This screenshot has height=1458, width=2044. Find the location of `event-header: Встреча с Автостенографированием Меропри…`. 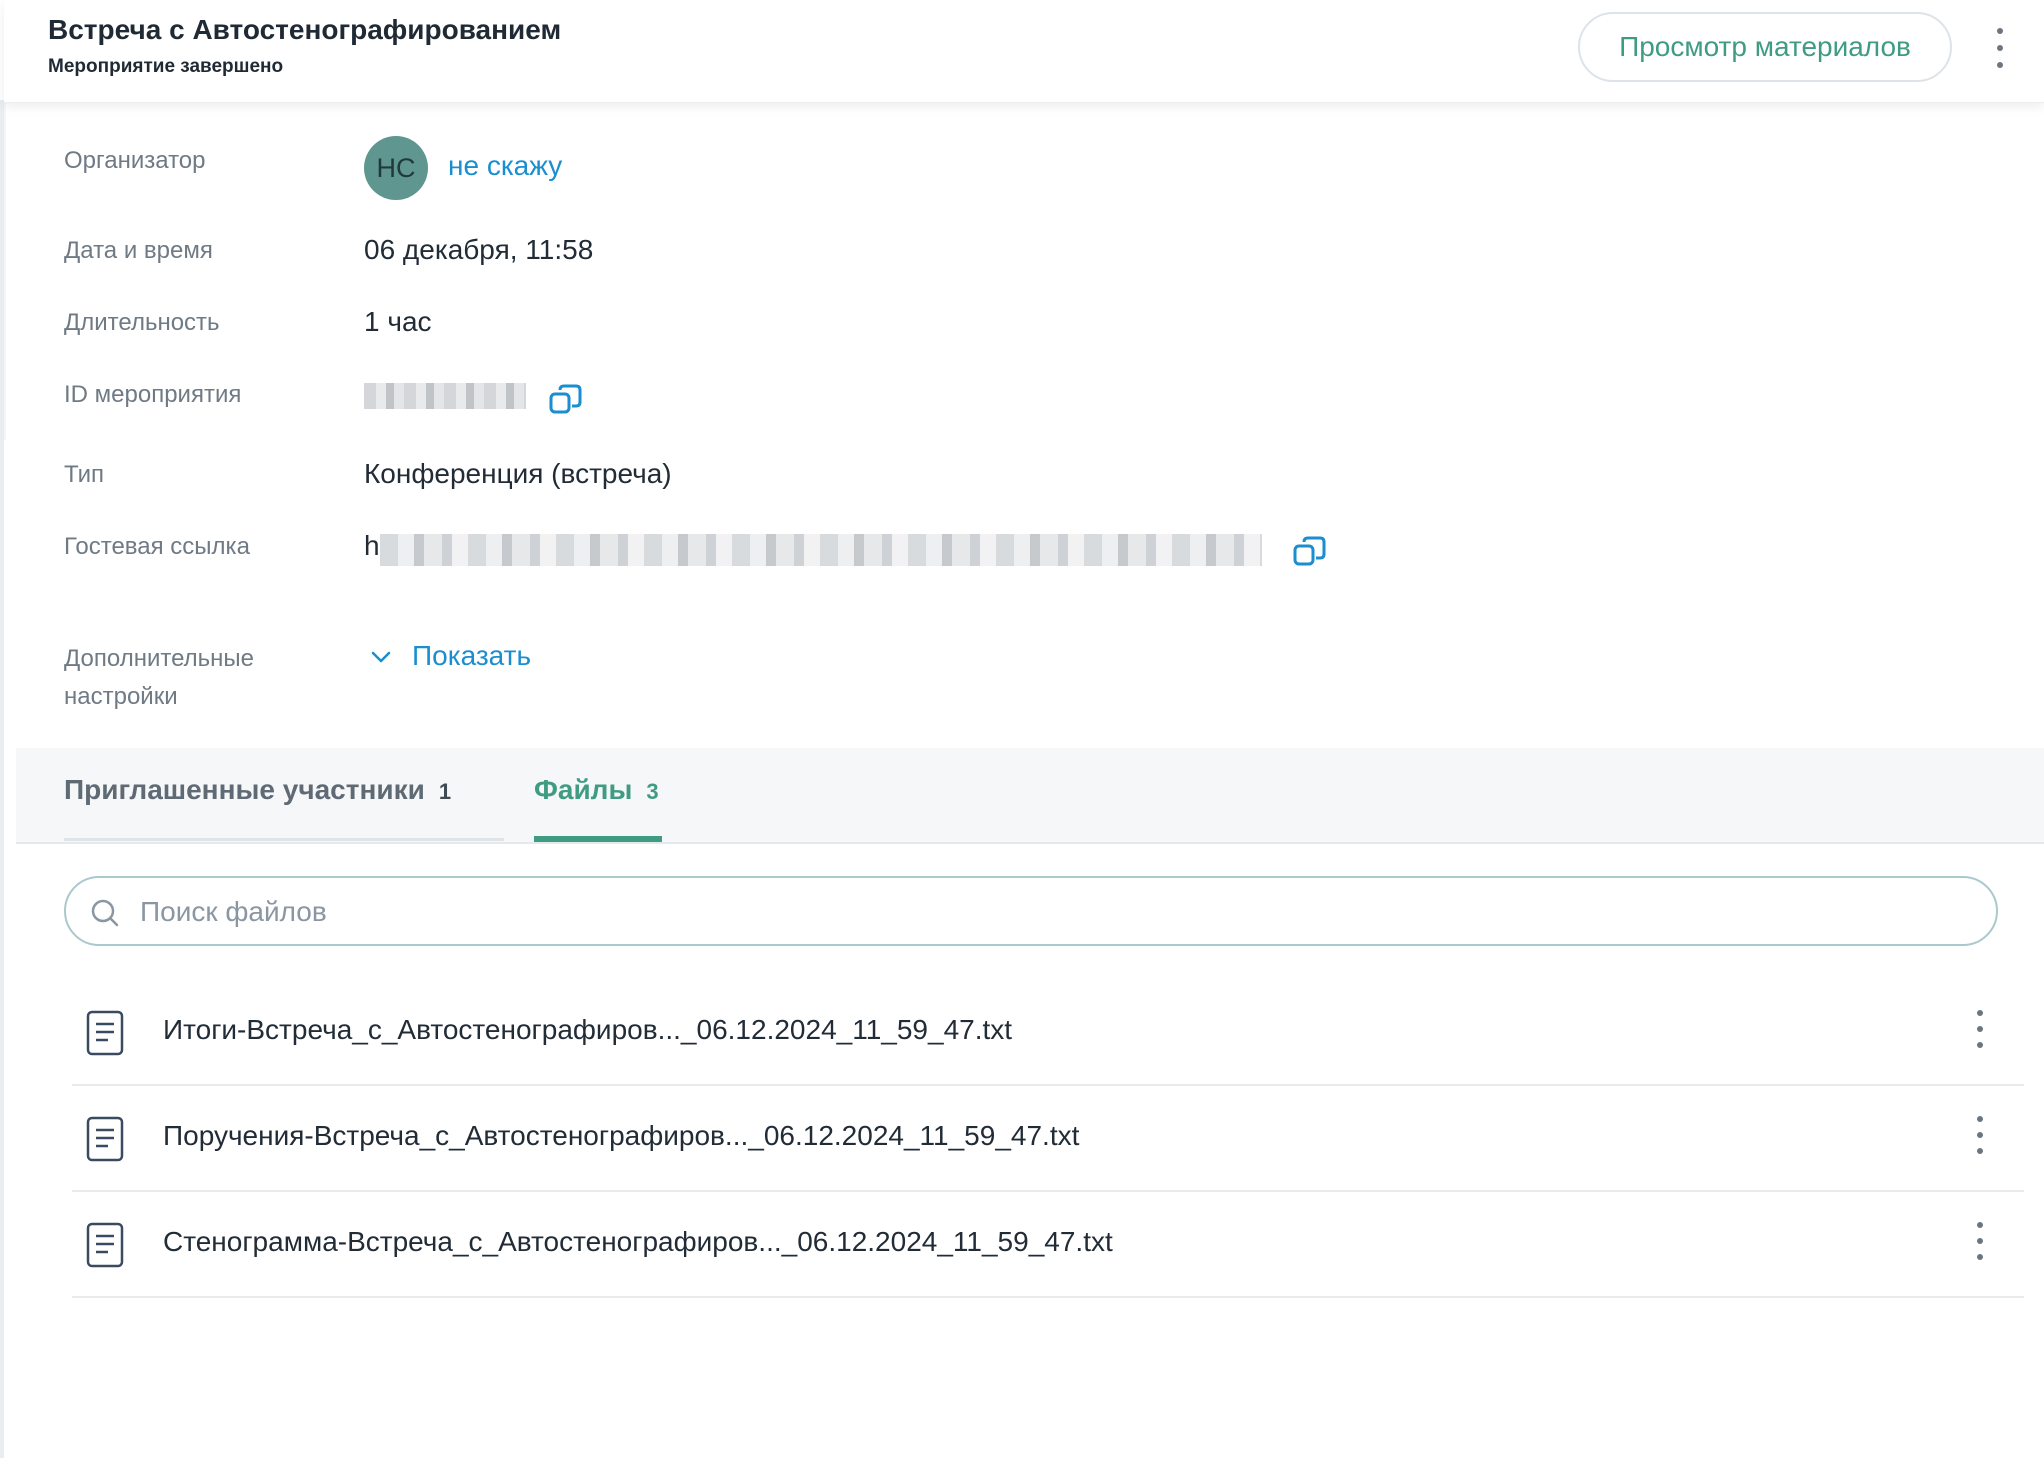

event-header: Встреча с Автостенографированием Меропри… is located at coordinates (1024, 51).